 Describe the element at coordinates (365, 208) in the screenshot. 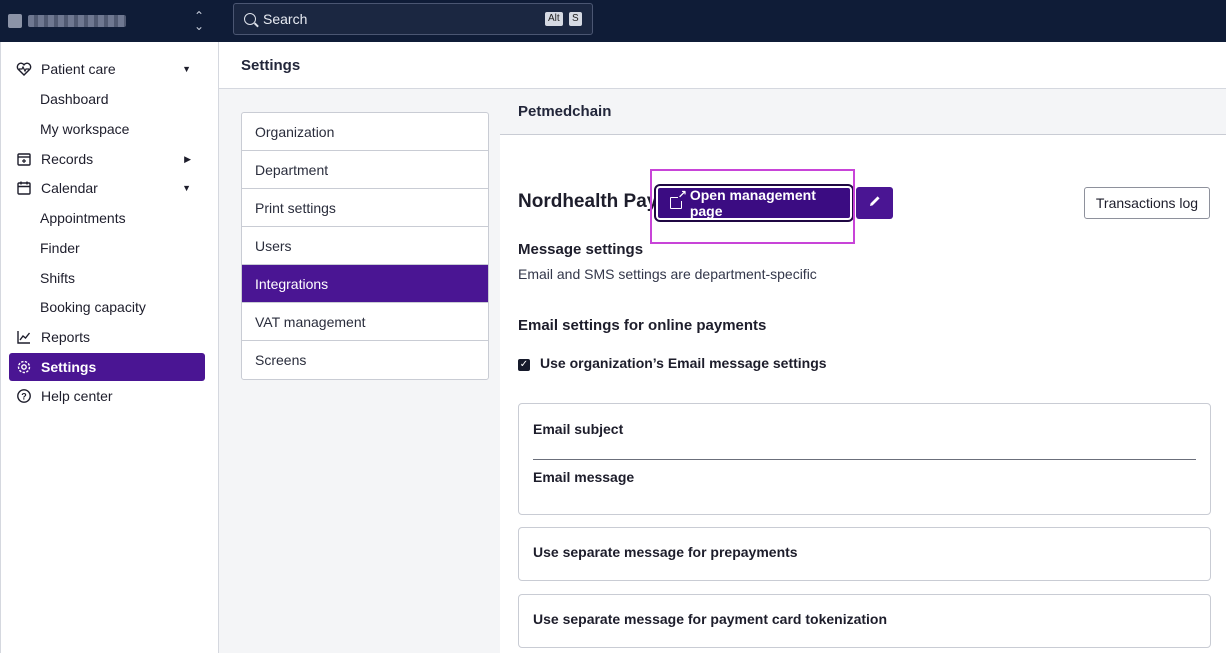

I see `settings-nav-print-settings: Print settings` at that location.